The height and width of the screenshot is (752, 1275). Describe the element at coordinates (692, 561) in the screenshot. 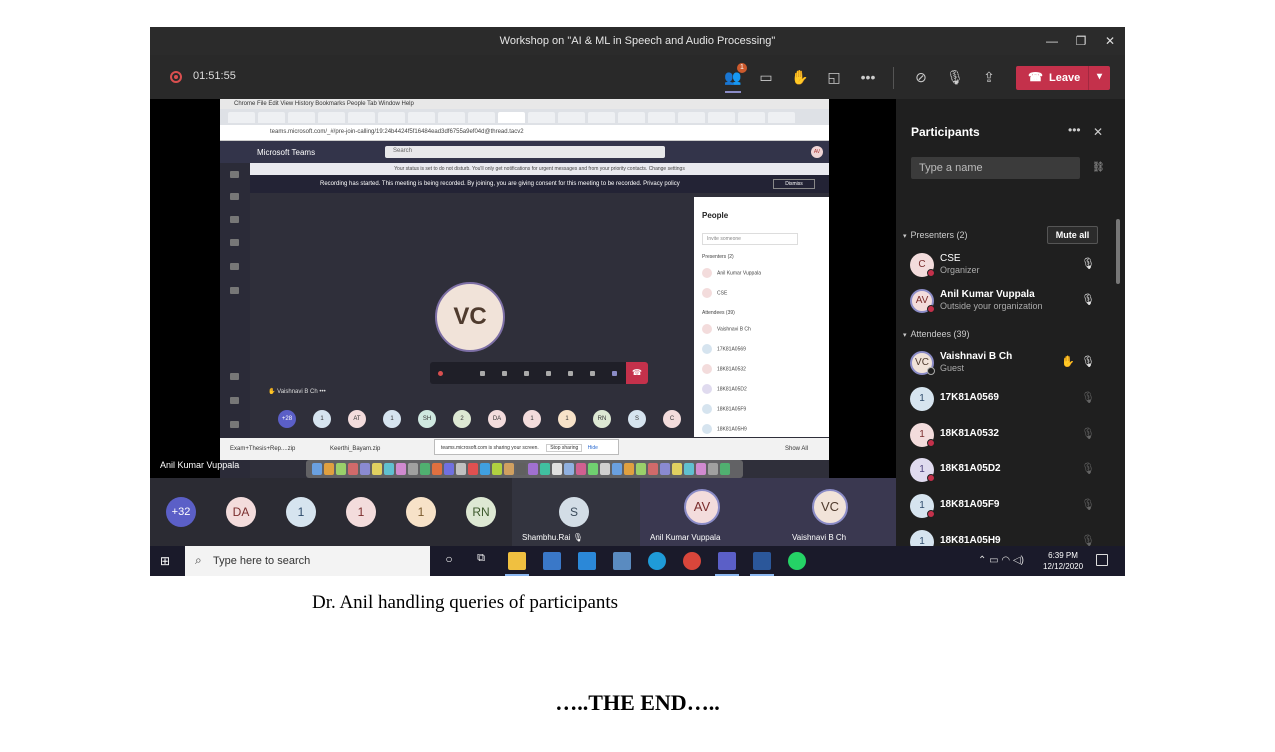

I see `chrome-icon` at that location.